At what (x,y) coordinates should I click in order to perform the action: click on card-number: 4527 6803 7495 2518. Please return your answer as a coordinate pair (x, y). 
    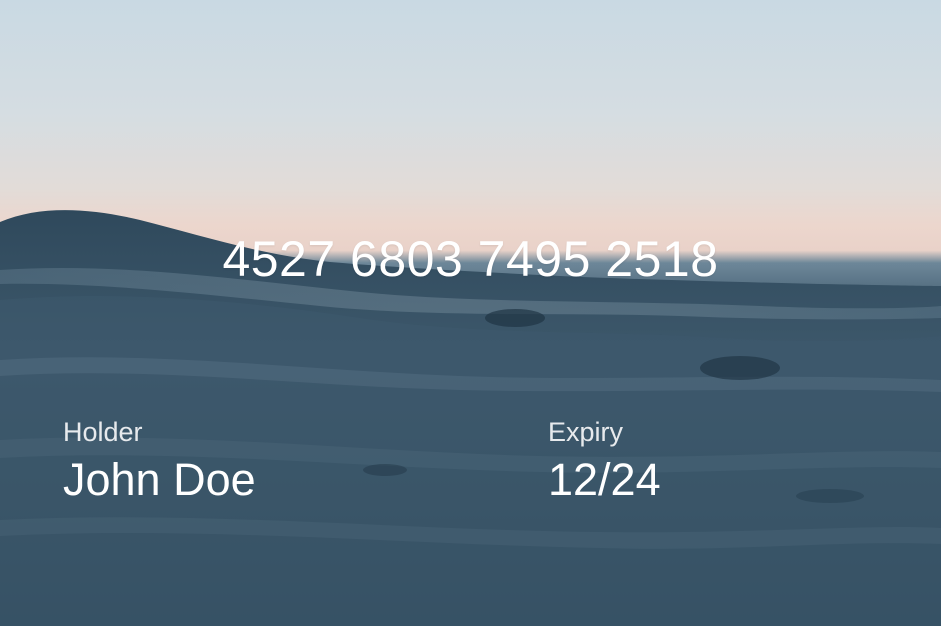
    Looking at the image, I should click on (470, 259).